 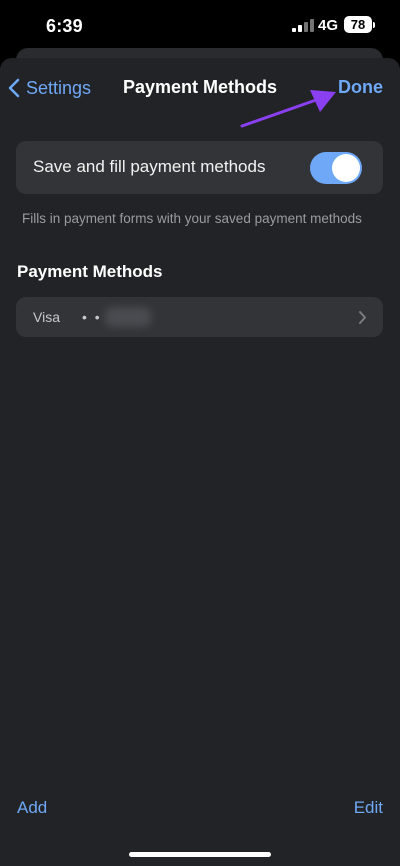 What do you see at coordinates (328, 25) in the screenshot?
I see `network-type: 4G` at bounding box center [328, 25].